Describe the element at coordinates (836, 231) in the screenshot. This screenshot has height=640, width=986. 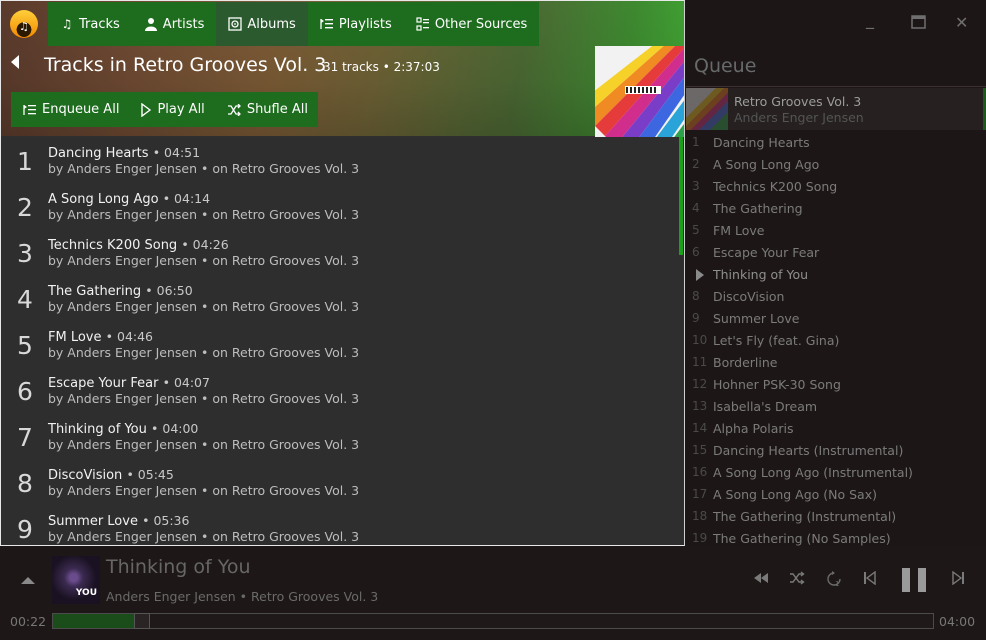
I see `queue-item: 5 FM Love` at that location.